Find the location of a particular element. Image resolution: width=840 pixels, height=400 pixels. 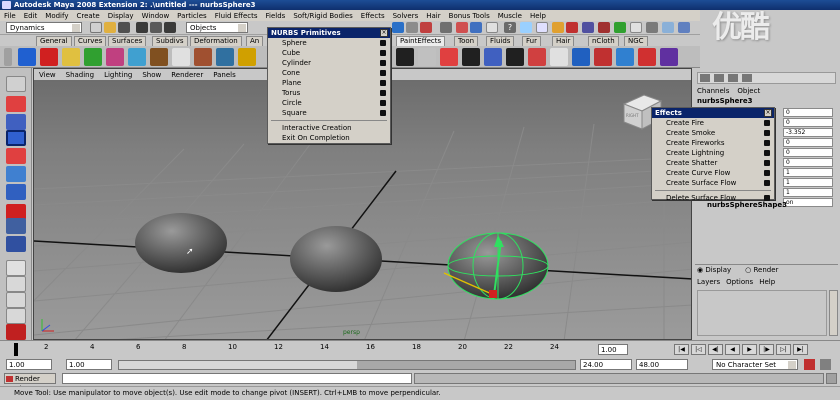

channel-scale-y: 1 is located at coordinates (808, 182).